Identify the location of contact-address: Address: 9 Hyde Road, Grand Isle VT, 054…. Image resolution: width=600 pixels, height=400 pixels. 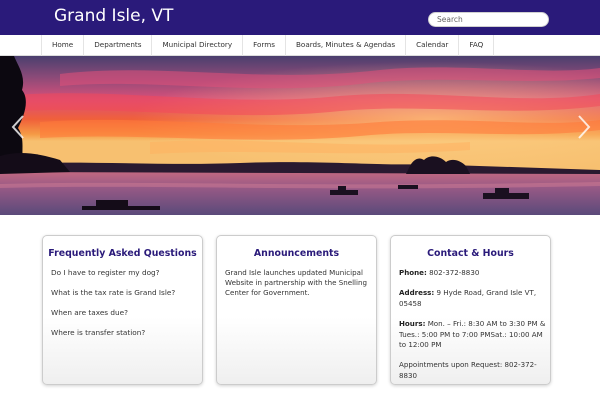
(473, 298).